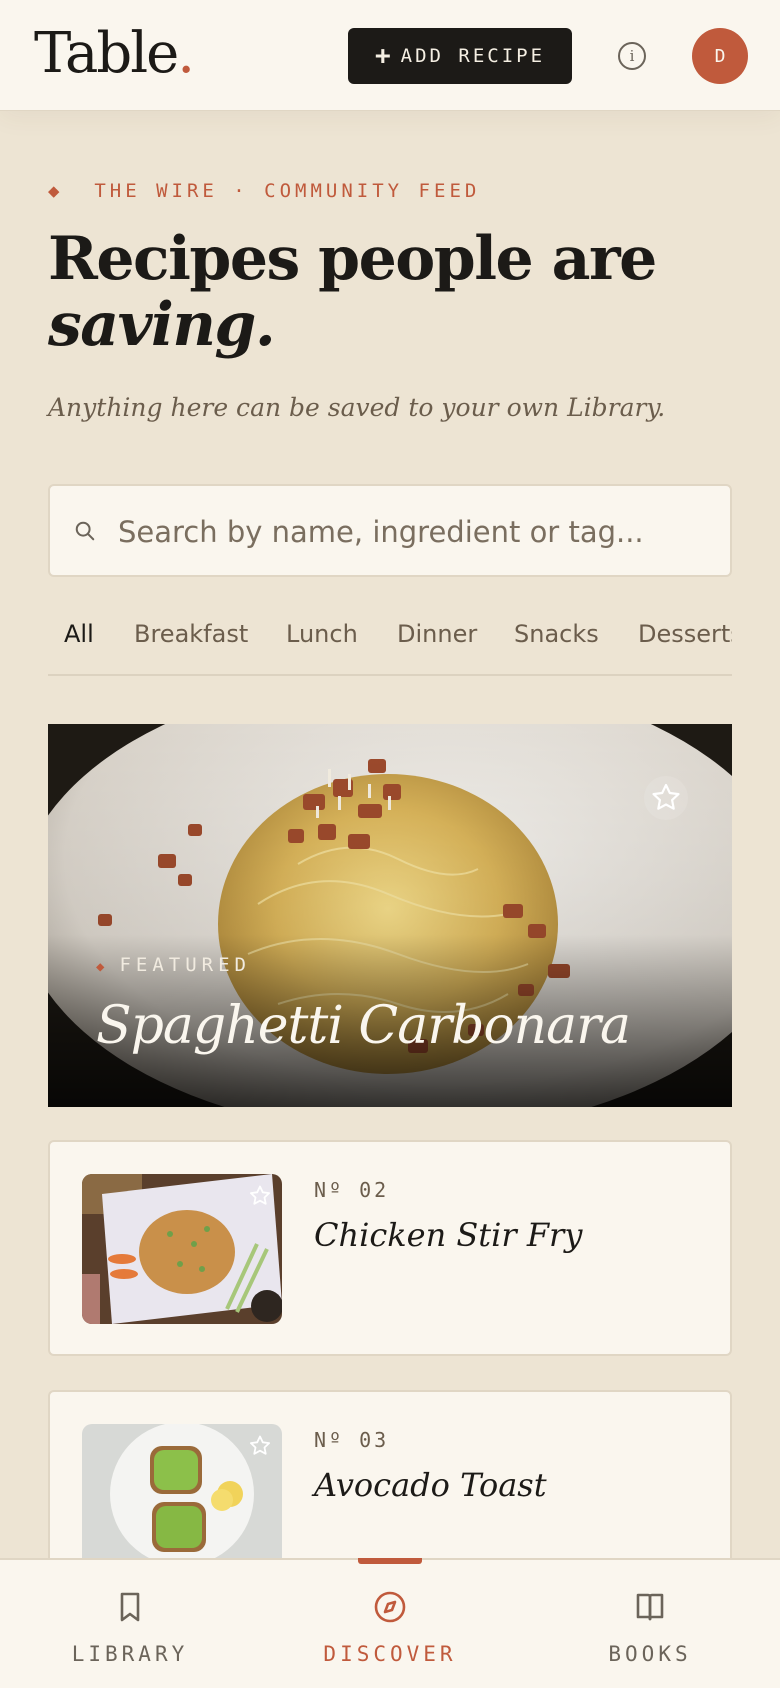  What do you see at coordinates (650, 1654) in the screenshot?
I see `nav-books-label: BOOKS` at bounding box center [650, 1654].